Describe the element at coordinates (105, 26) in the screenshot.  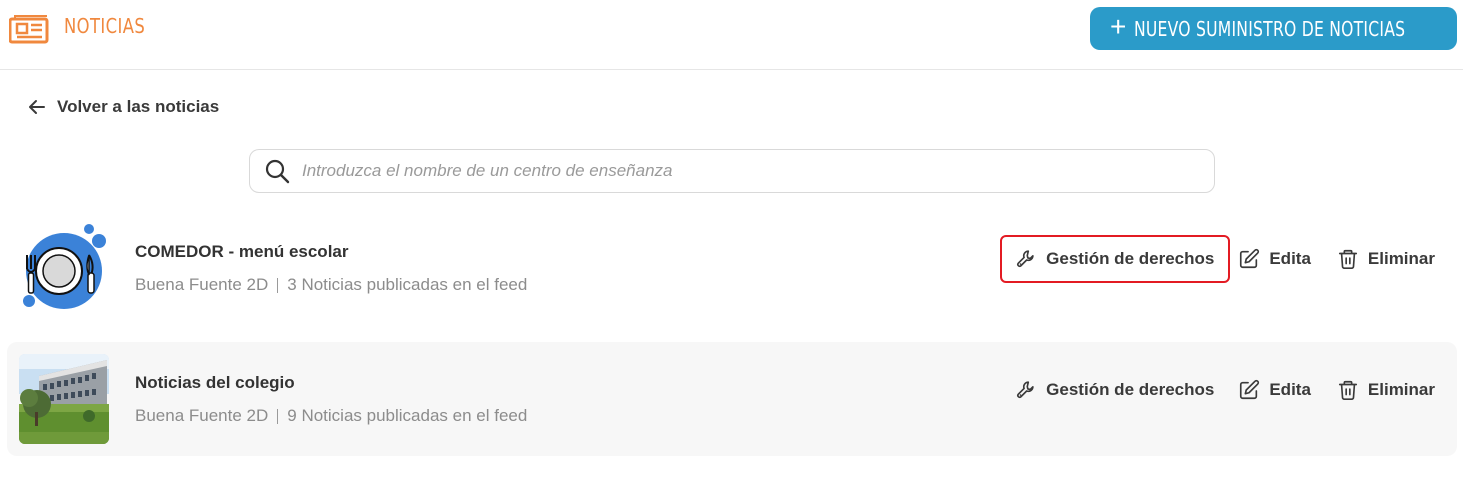
I see `page-title: NOTICIAS` at that location.